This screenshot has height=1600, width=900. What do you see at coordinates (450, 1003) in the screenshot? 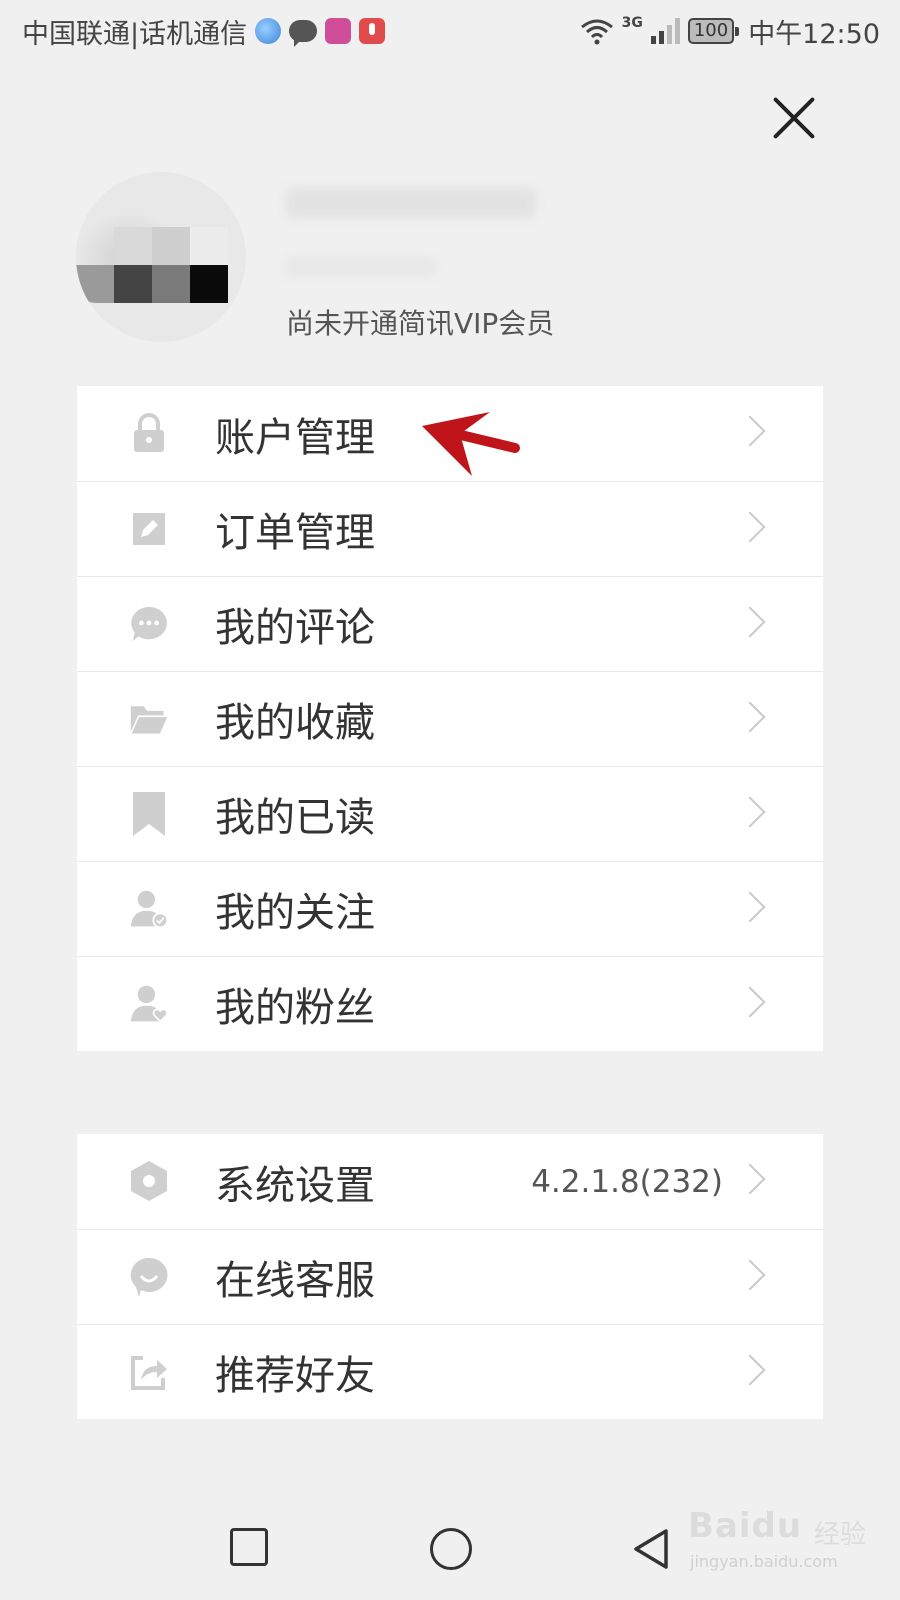
I see `menu-item-fans: 我的粉丝` at bounding box center [450, 1003].